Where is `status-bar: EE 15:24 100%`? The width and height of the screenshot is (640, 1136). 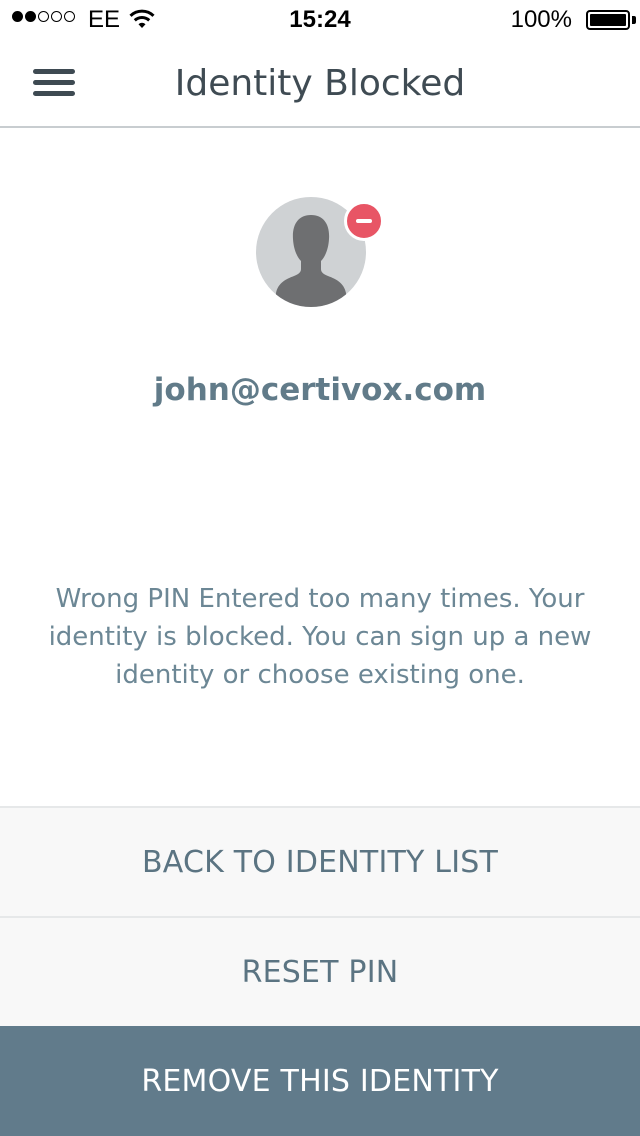
status-bar: EE 15:24 100% is located at coordinates (320, 20).